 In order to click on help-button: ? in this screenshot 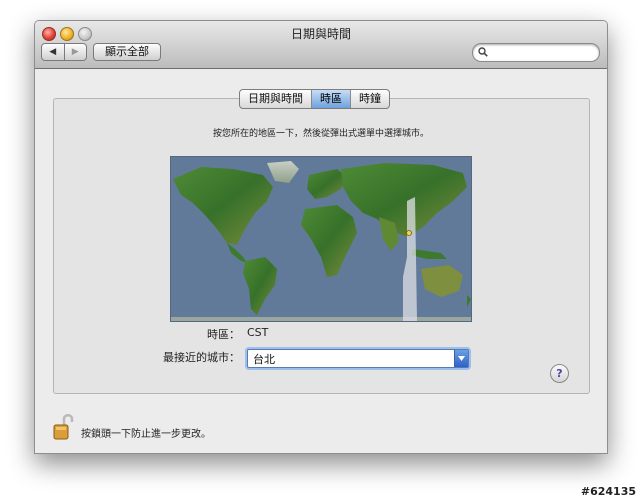, I will do `click(559, 373)`.